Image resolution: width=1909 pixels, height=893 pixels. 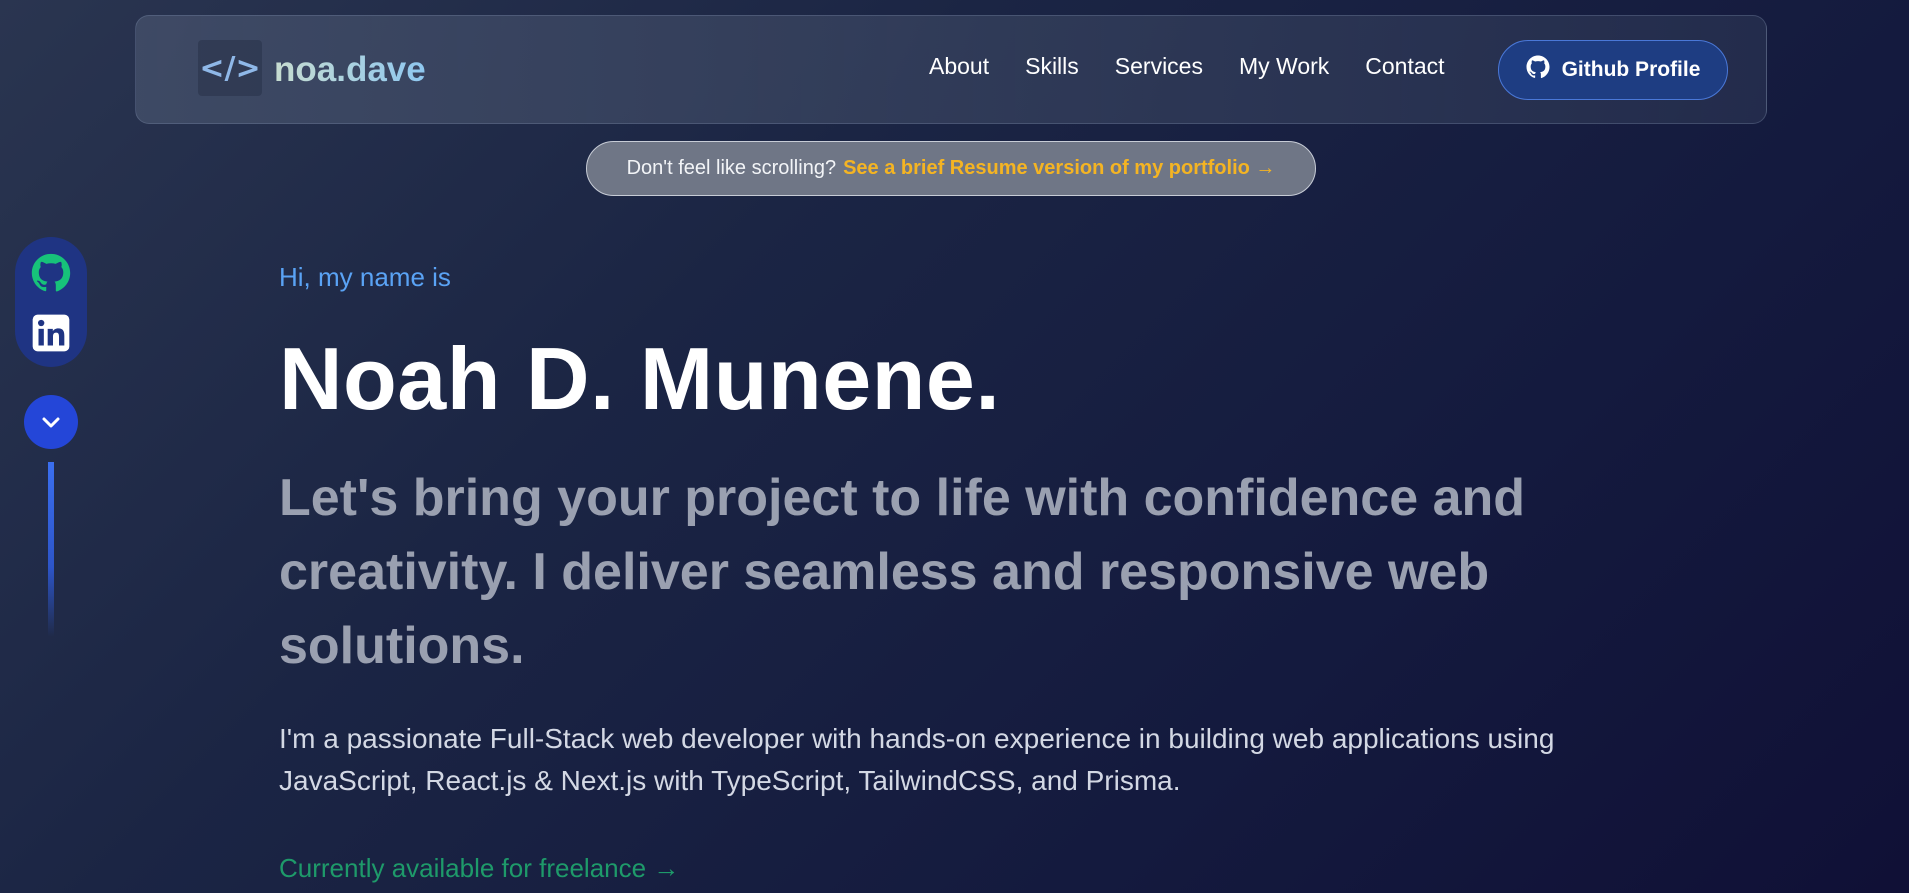 I want to click on nav-link-my-work: My Work, so click(x=1284, y=66).